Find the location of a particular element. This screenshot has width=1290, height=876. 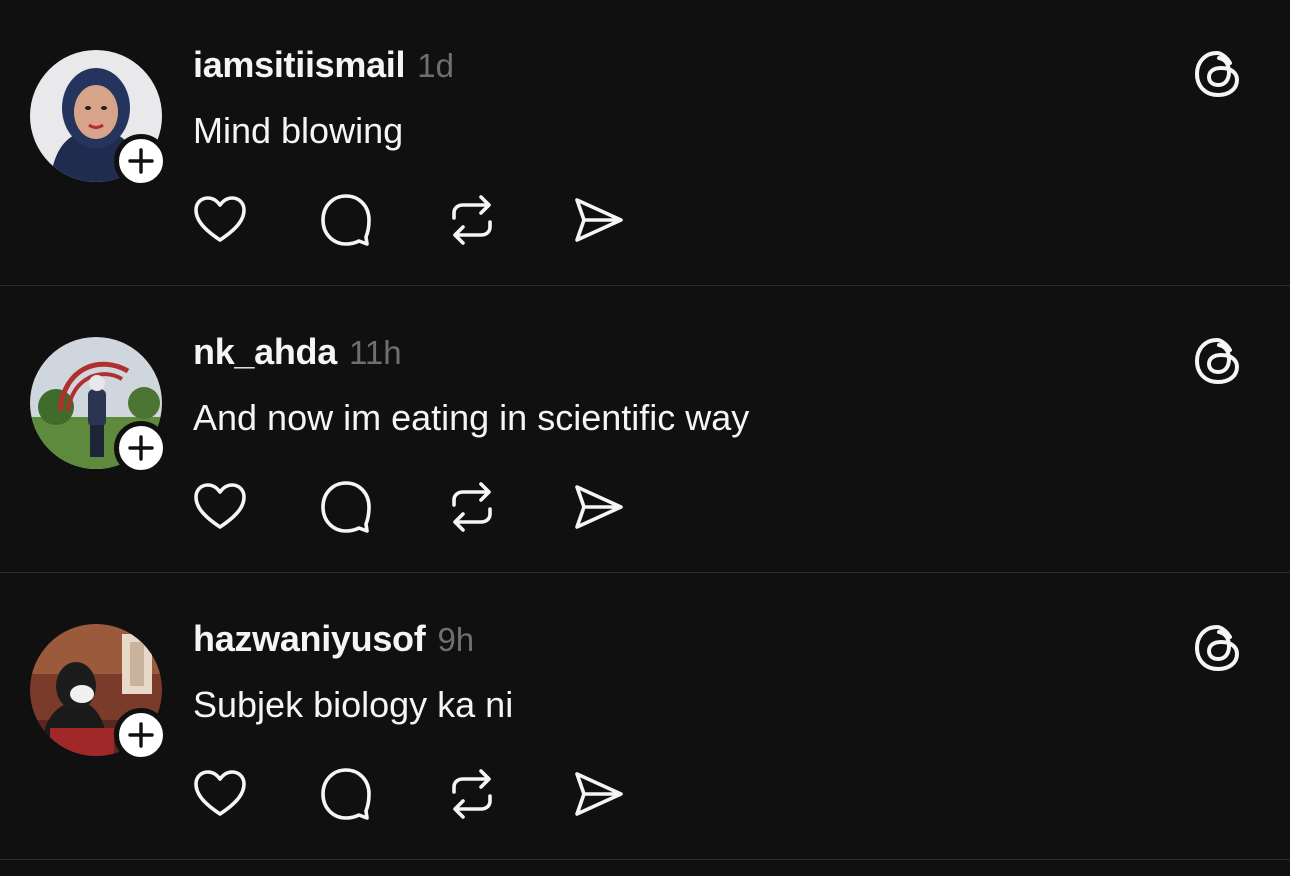

post-timestamp: 1d is located at coordinates (435, 65).